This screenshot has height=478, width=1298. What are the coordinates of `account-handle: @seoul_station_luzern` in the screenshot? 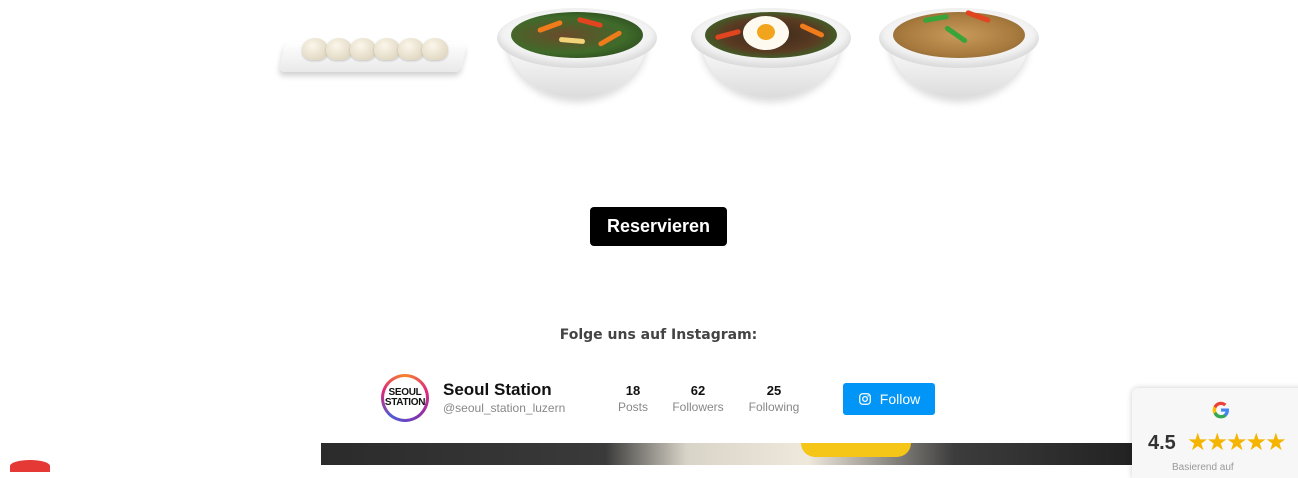 It's located at (504, 408).